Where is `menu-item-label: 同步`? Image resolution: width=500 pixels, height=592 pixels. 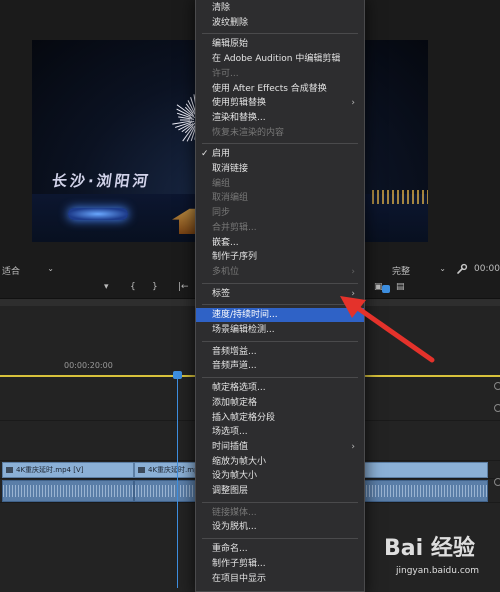
menu-item-label: 同步 is located at coordinates (221, 213).